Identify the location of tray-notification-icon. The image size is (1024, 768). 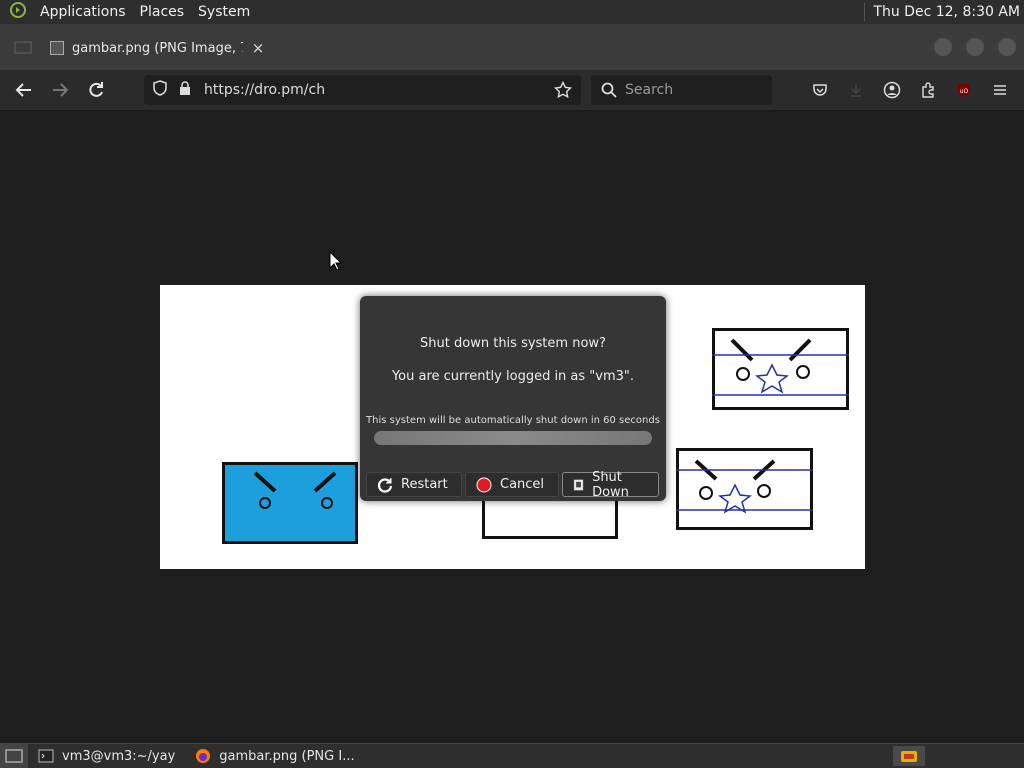
(909, 756).